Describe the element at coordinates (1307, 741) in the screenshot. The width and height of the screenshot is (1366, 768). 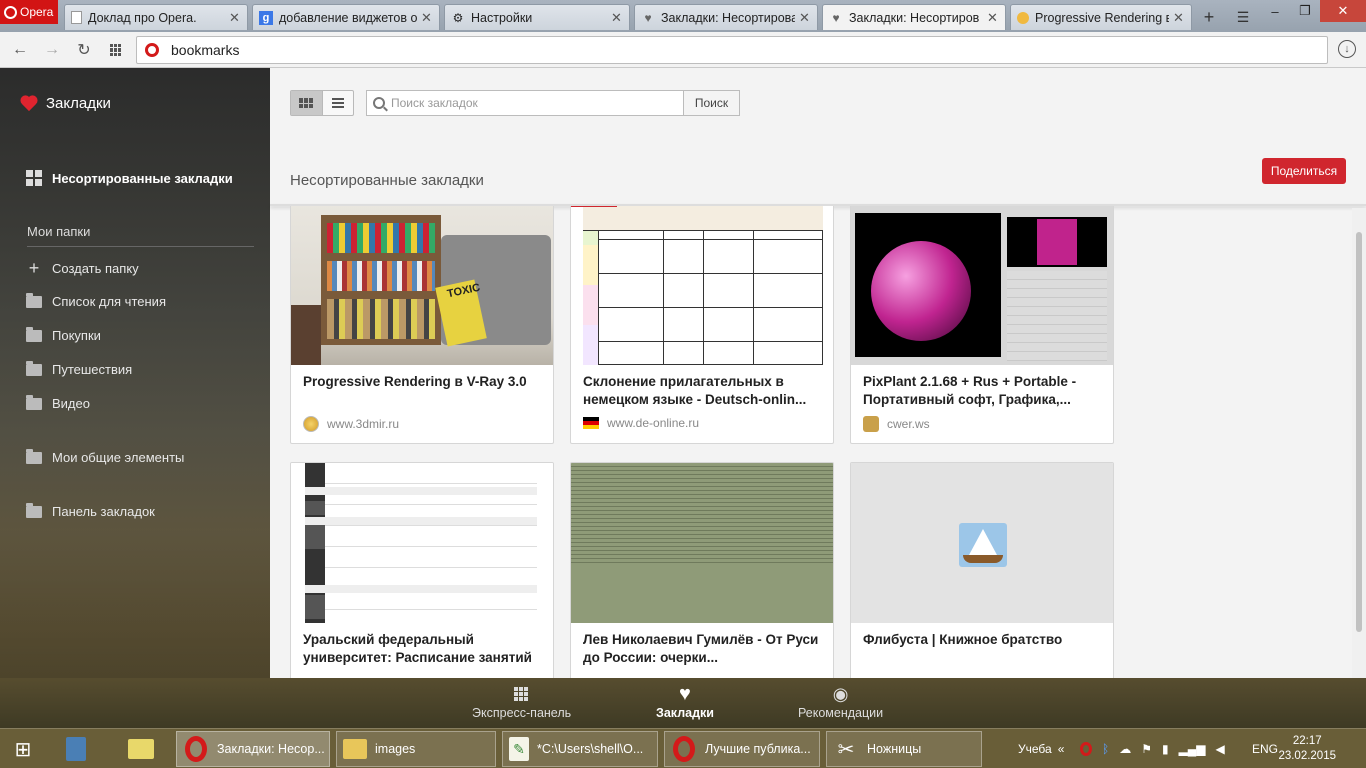
I see `clock-time: 22:17` at that location.